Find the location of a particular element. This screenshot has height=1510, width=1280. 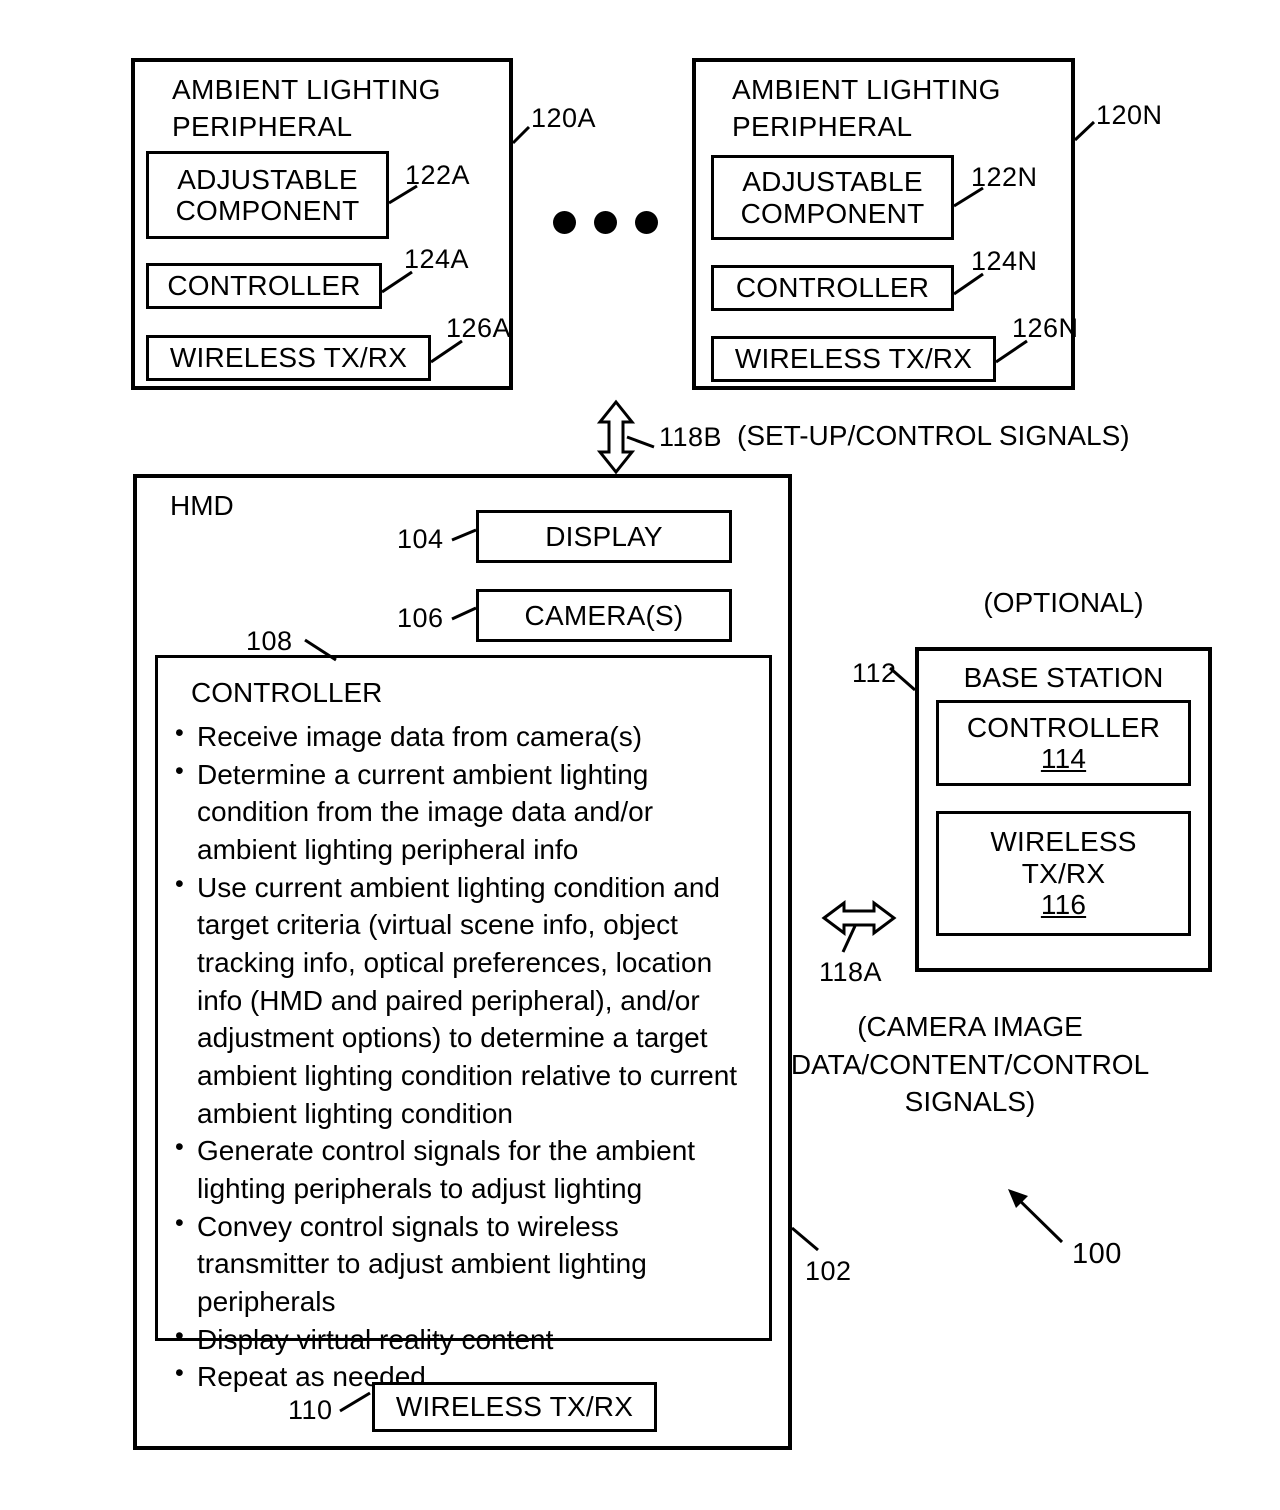

ref-114: 114 is located at coordinates (1063, 758).